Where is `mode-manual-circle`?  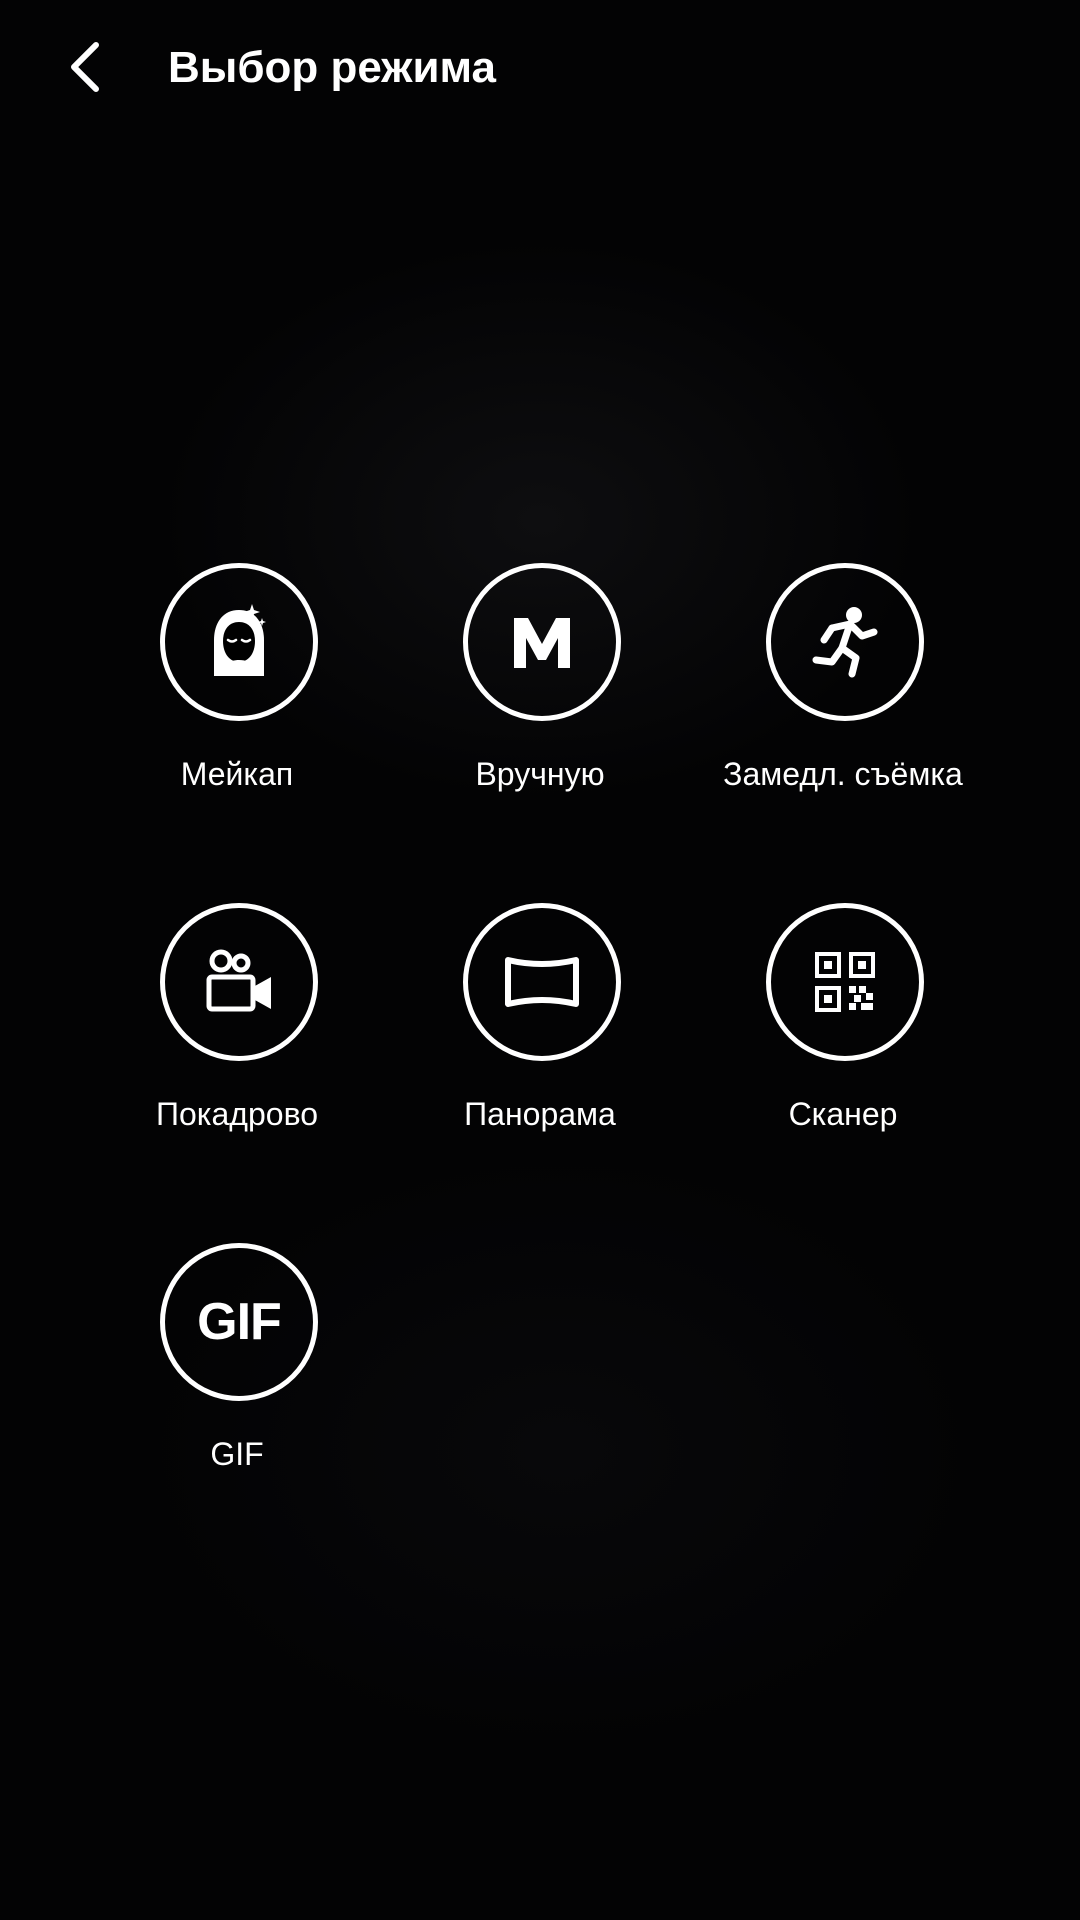 mode-manual-circle is located at coordinates (542, 642).